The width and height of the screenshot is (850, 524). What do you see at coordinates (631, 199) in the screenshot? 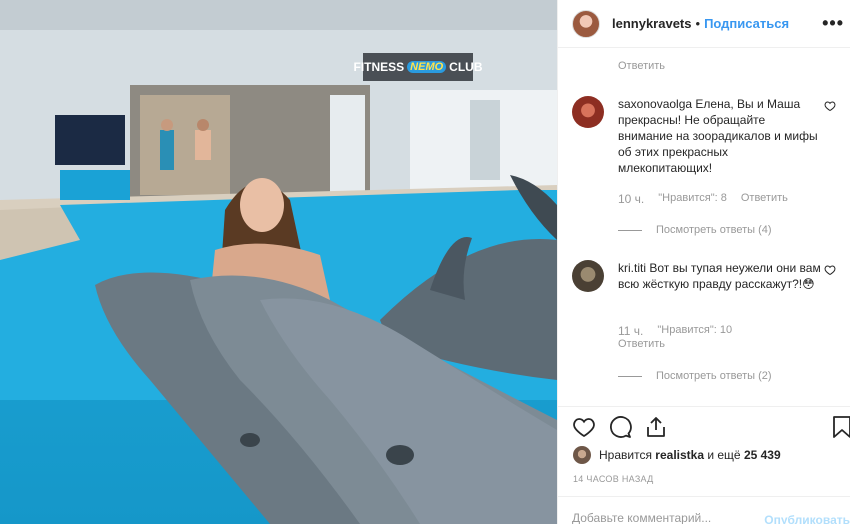
I see `comment-time: 10 ч.` at bounding box center [631, 199].